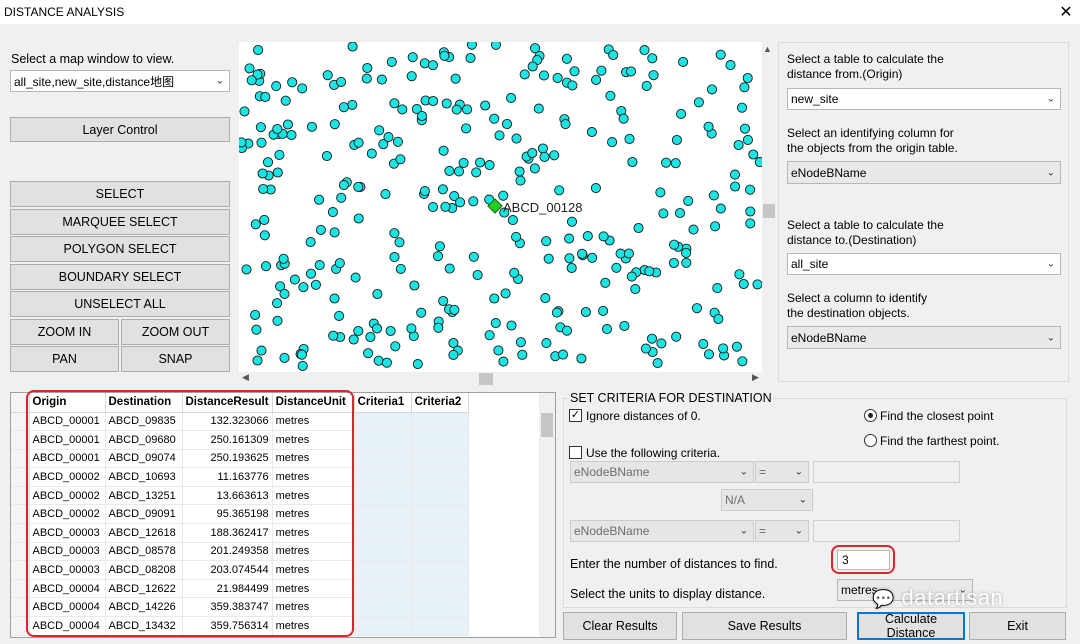 This screenshot has height=644, width=1080. I want to click on zoom-out-button: ZOOM OUT, so click(175, 332).